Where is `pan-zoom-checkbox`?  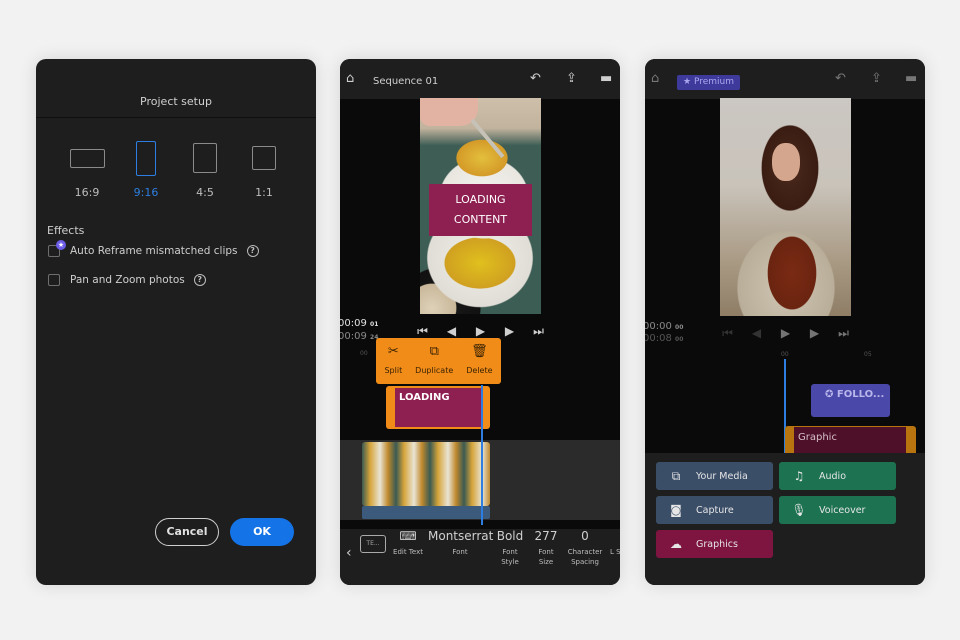
pan-zoom-checkbox is located at coordinates (54, 280).